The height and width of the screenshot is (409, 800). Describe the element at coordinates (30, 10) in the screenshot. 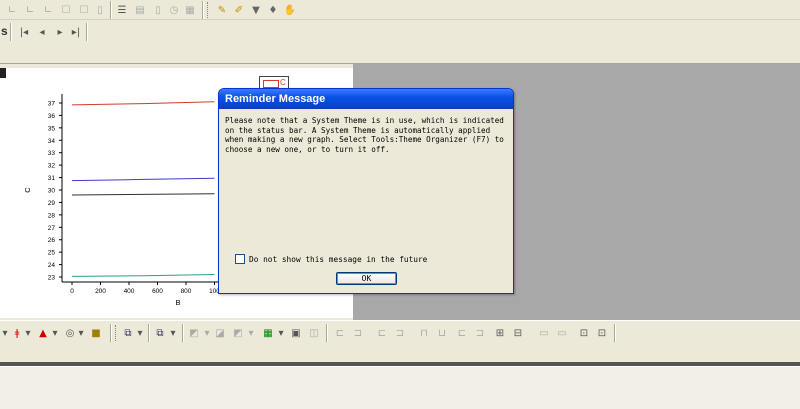

I see `axis-l2-icon: ∟` at that location.